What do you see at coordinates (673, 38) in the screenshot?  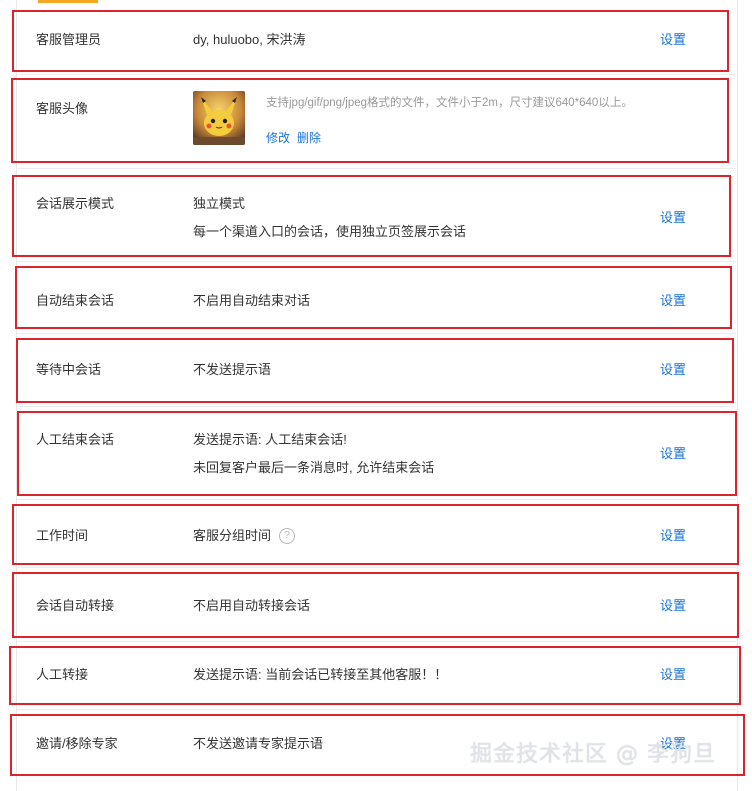 I see `settings-link-admins: 设置` at bounding box center [673, 38].